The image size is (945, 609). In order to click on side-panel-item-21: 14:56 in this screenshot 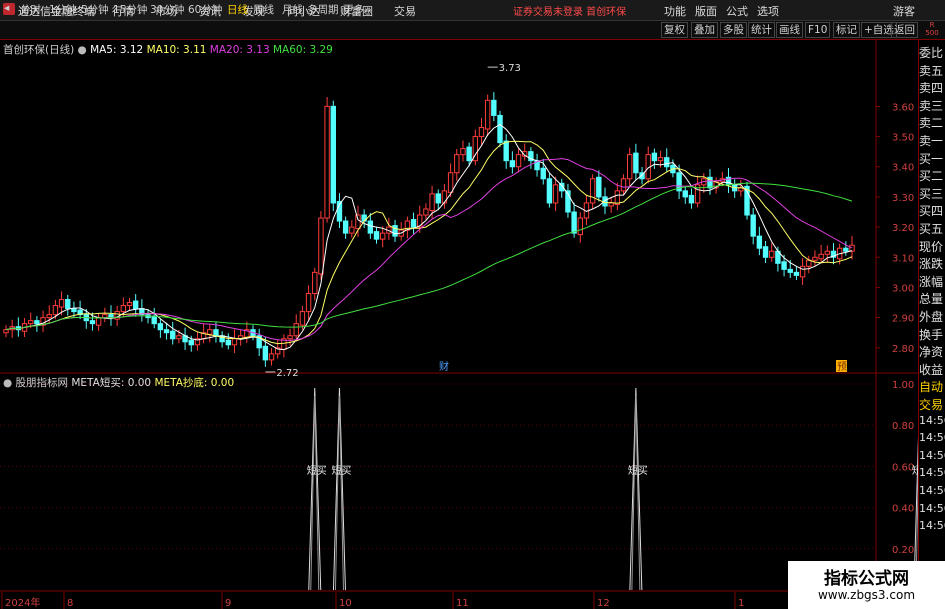, I will do `click(932, 422)`.